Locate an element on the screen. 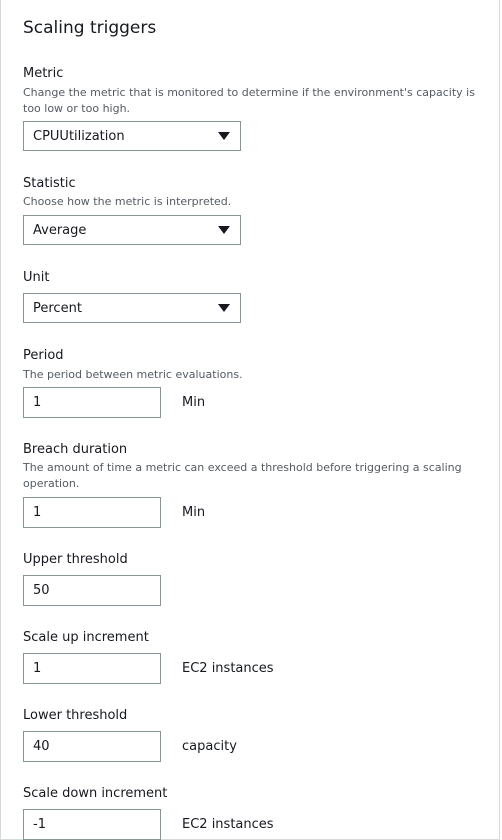 This screenshot has width=502, height=840. lower-threshold-input-value: 40 is located at coordinates (41, 746).